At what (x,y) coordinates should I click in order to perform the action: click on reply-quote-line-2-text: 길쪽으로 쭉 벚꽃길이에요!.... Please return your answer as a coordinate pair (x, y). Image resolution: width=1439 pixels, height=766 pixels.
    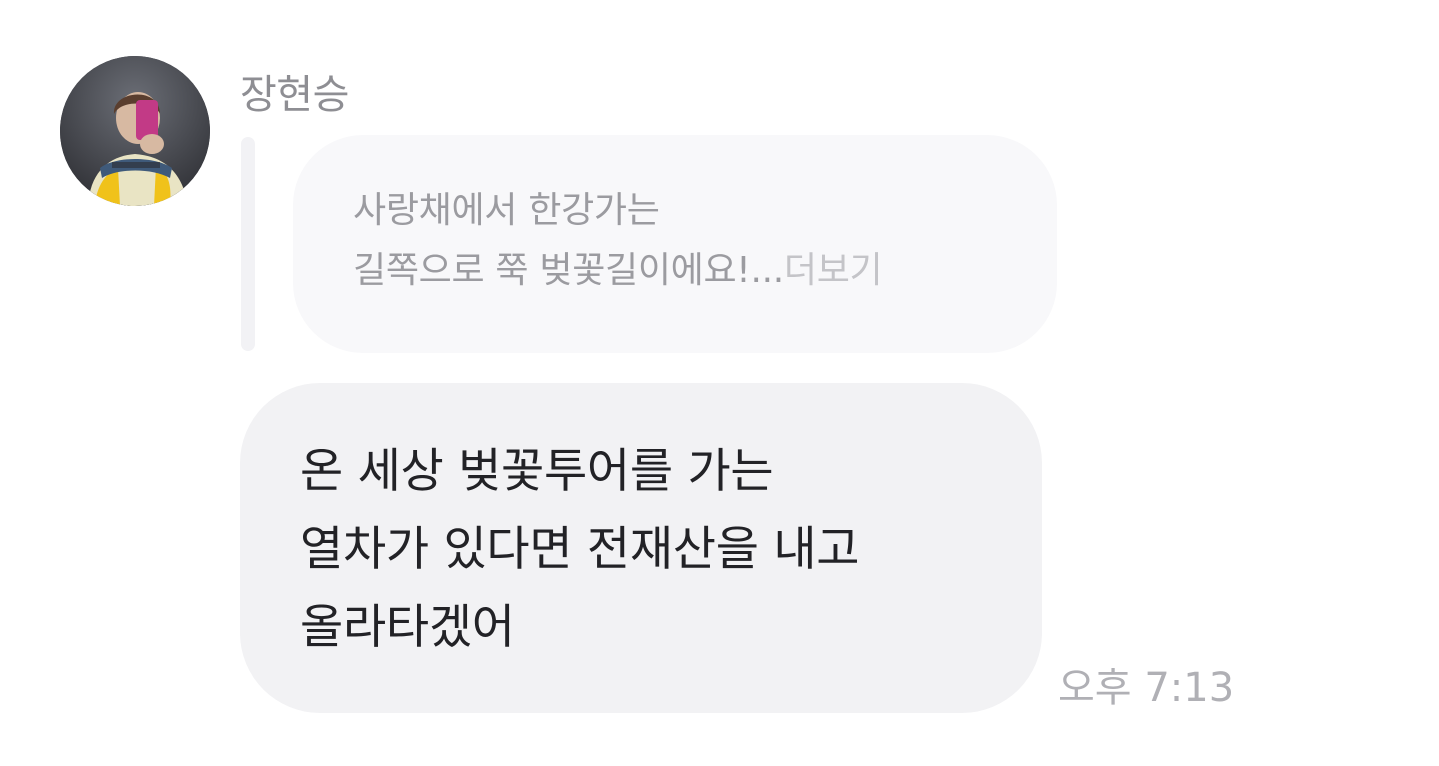
    Looking at the image, I should click on (568, 270).